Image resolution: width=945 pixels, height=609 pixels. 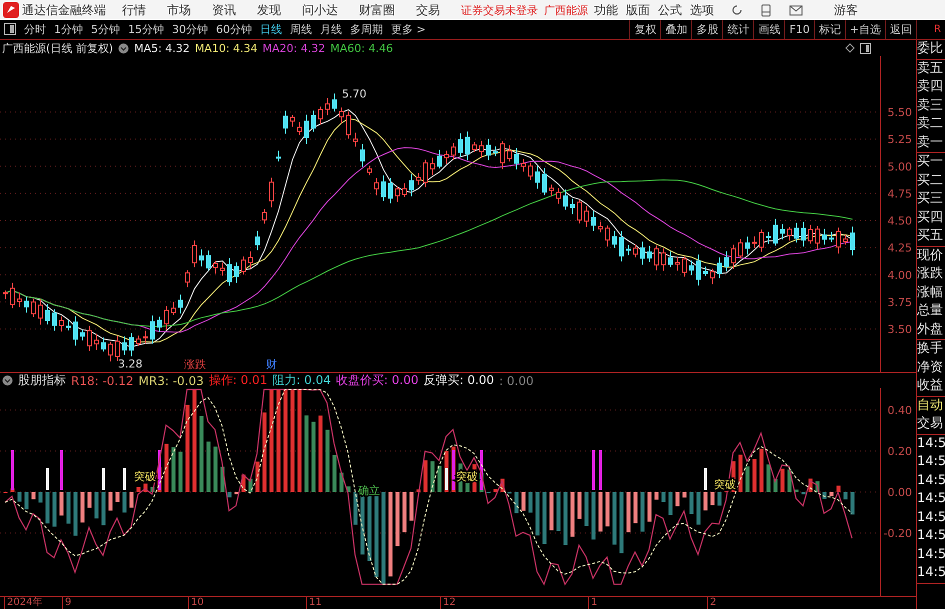 What do you see at coordinates (408, 29) in the screenshot?
I see `period-tab: 更多 >` at bounding box center [408, 29].